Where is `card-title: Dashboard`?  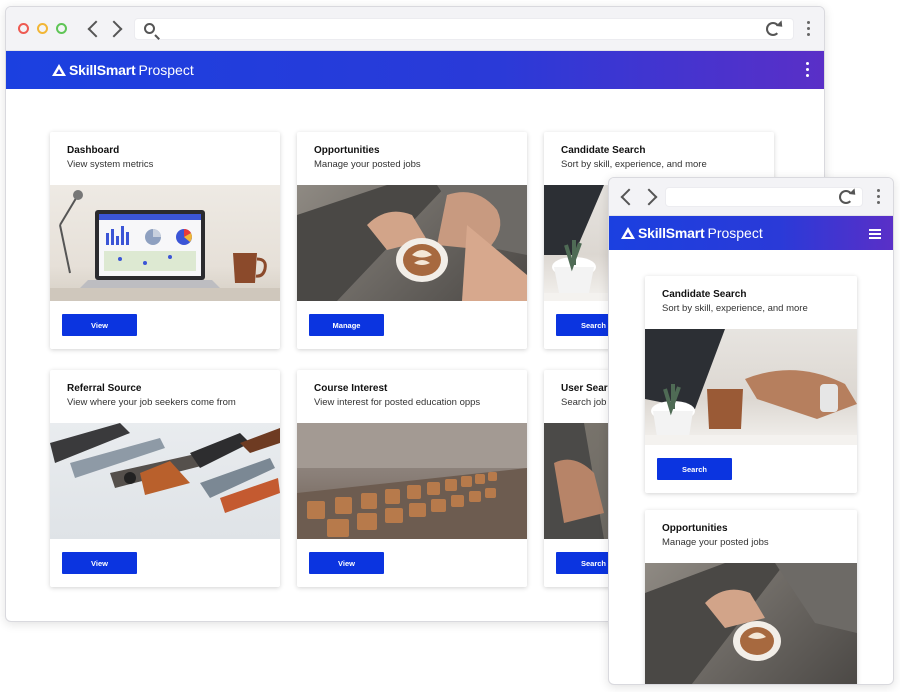 card-title: Dashboard is located at coordinates (93, 150).